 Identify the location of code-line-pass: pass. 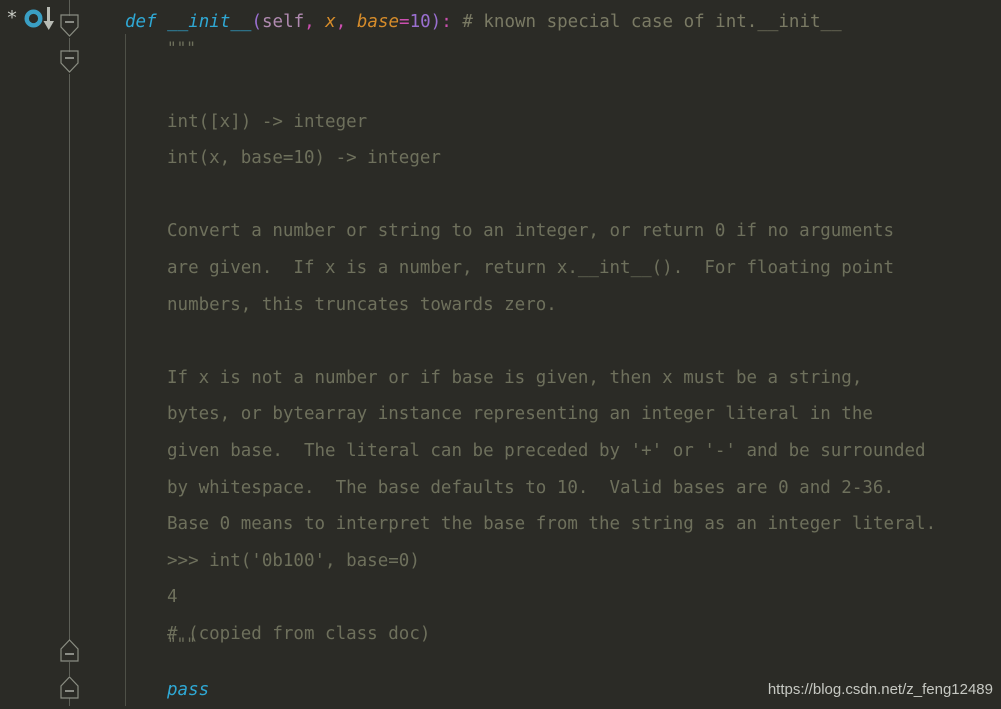
(188, 690).